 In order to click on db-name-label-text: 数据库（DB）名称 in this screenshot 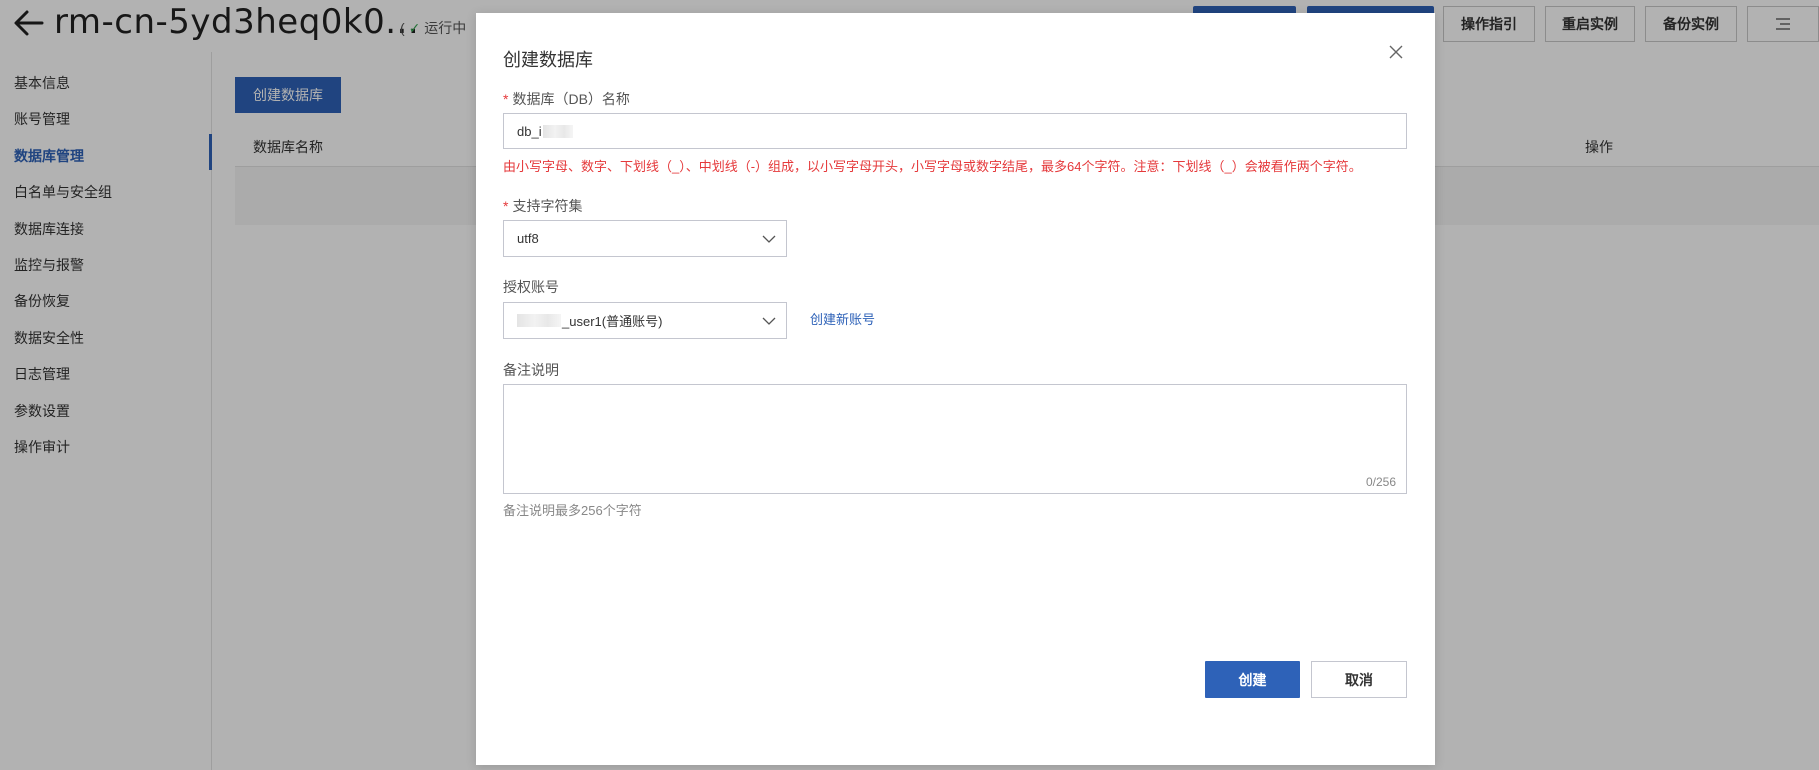, I will do `click(571, 99)`.